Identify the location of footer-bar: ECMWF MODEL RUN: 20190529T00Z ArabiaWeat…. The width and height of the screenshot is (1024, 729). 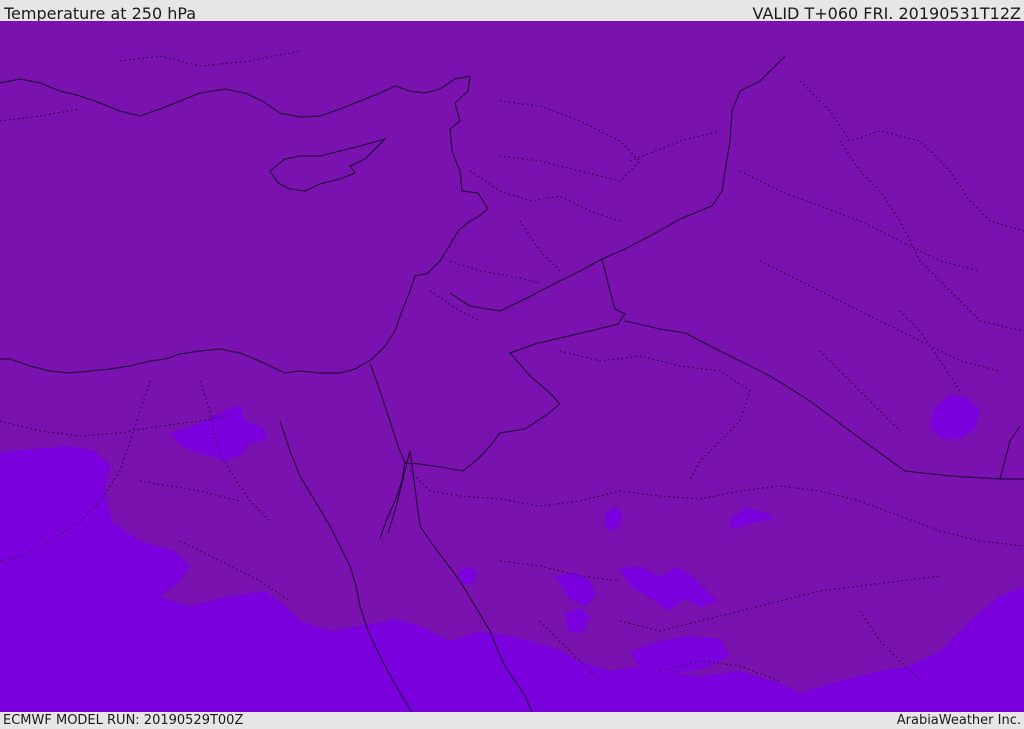
(512, 720).